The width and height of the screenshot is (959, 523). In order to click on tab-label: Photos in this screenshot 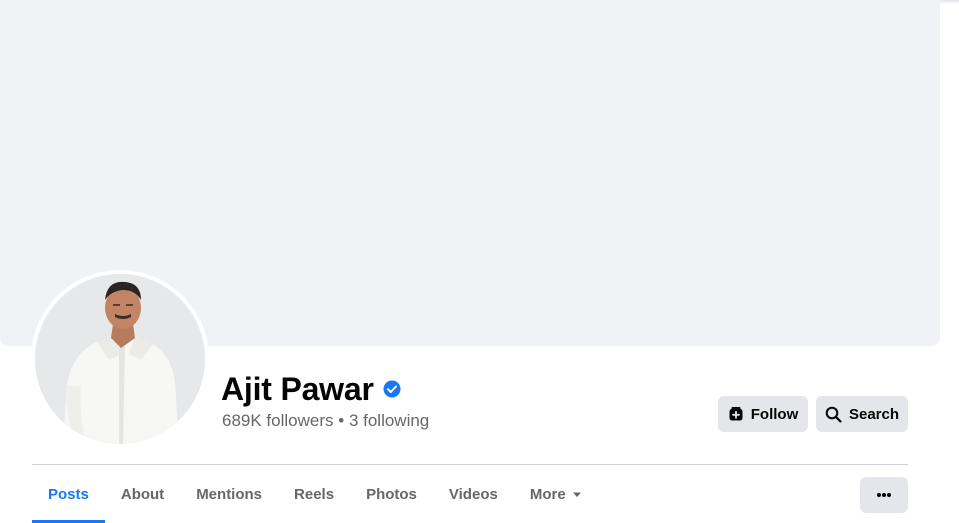, I will do `click(391, 494)`.